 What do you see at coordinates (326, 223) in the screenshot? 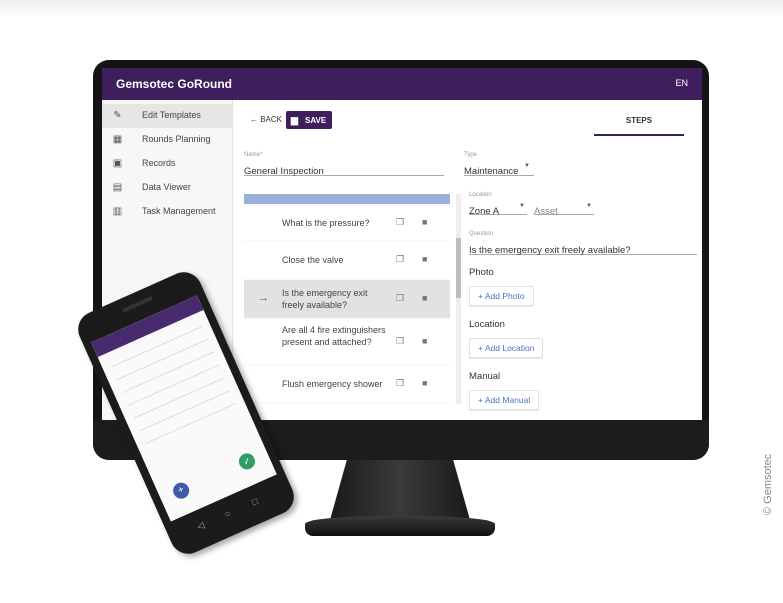
I see `step-text: What is the pressure?` at bounding box center [326, 223].